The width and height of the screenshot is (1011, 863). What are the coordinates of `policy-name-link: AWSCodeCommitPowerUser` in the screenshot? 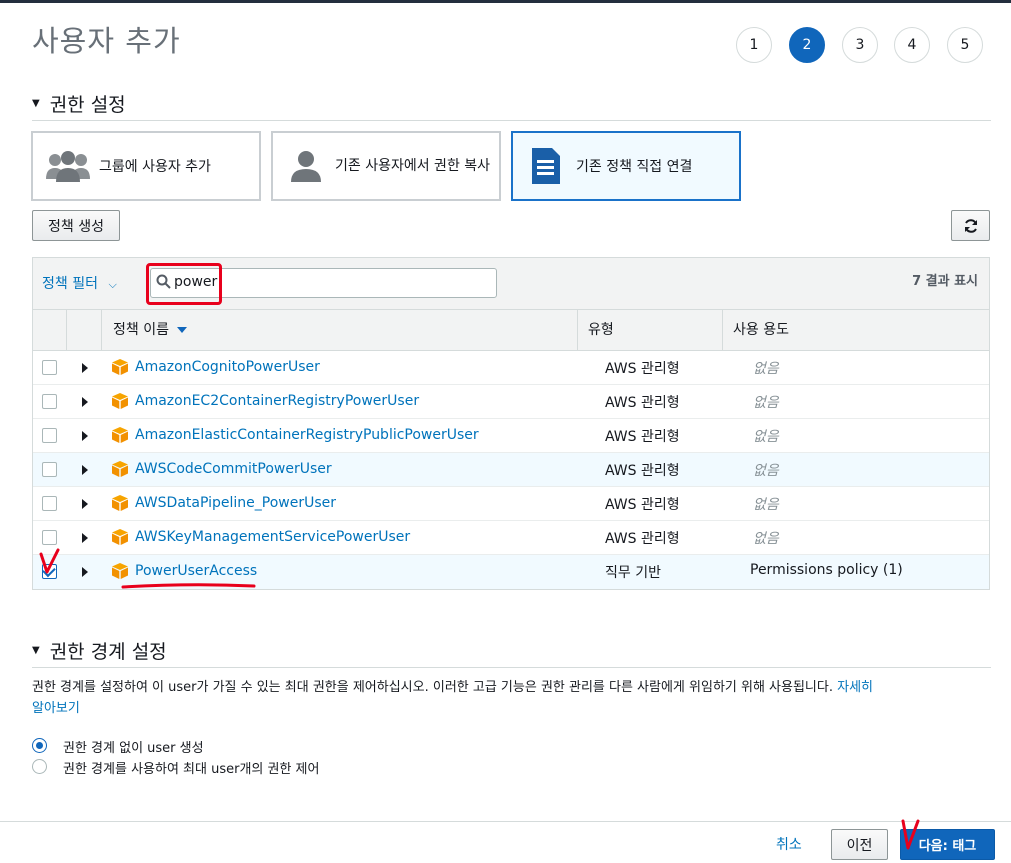 It's located at (233, 469).